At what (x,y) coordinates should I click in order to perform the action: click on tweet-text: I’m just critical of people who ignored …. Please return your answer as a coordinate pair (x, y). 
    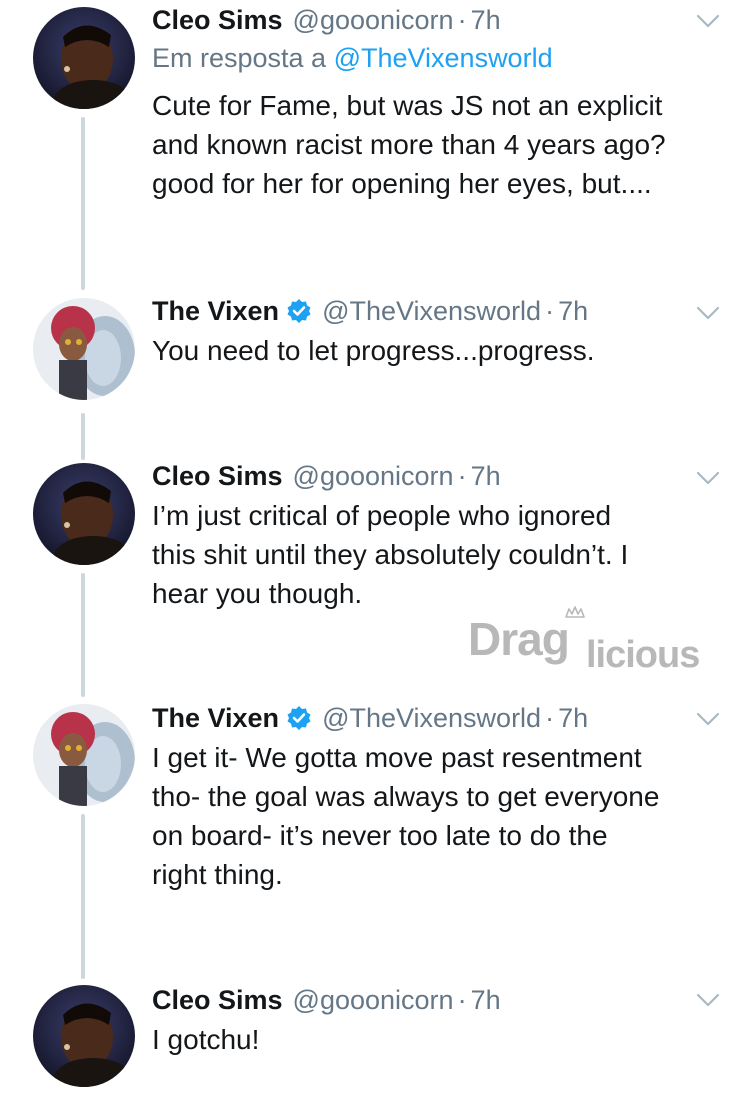
    Looking at the image, I should click on (390, 554).